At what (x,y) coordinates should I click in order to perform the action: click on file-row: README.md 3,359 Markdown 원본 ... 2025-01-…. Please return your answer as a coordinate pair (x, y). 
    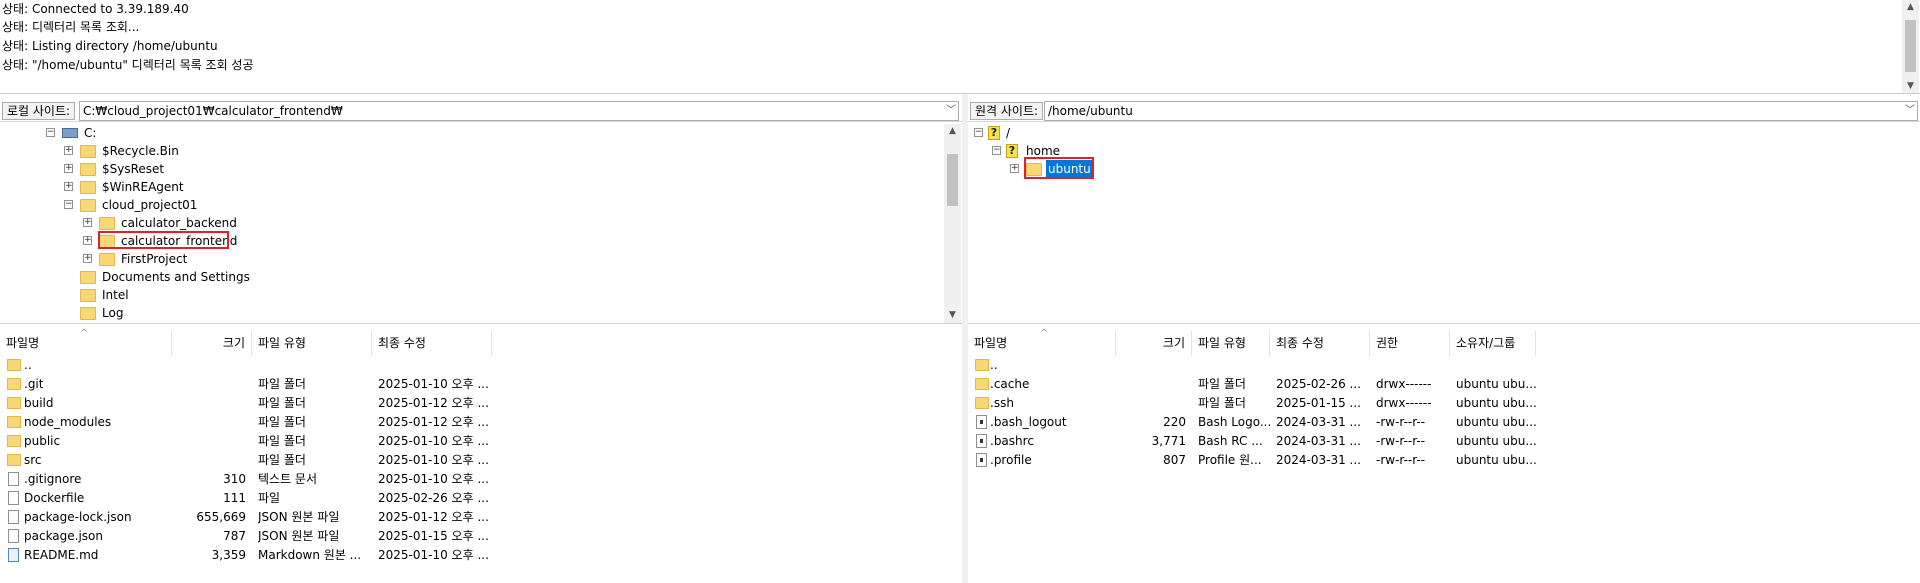
    Looking at the image, I should click on (481, 555).